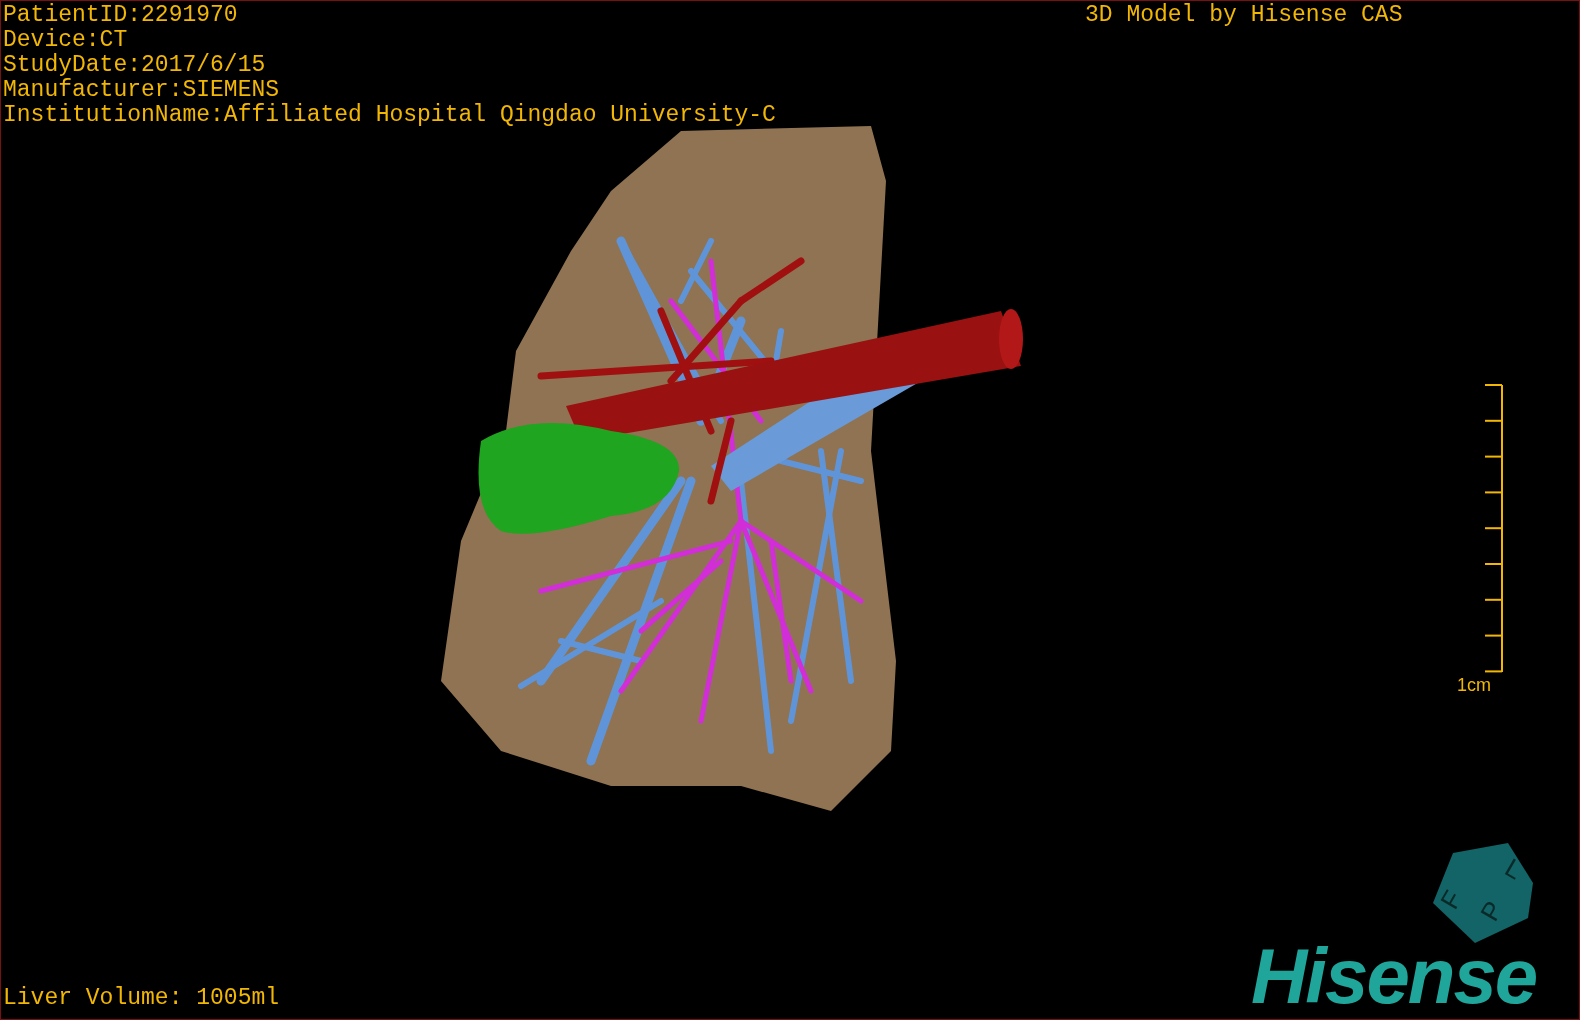 The image size is (1580, 1020). Describe the element at coordinates (66, 40) in the screenshot. I see `patient-info-text: Device:CT` at that location.